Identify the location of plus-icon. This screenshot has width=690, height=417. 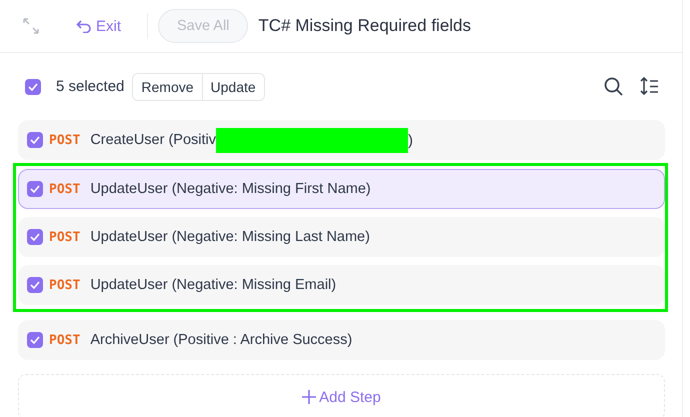
(309, 397).